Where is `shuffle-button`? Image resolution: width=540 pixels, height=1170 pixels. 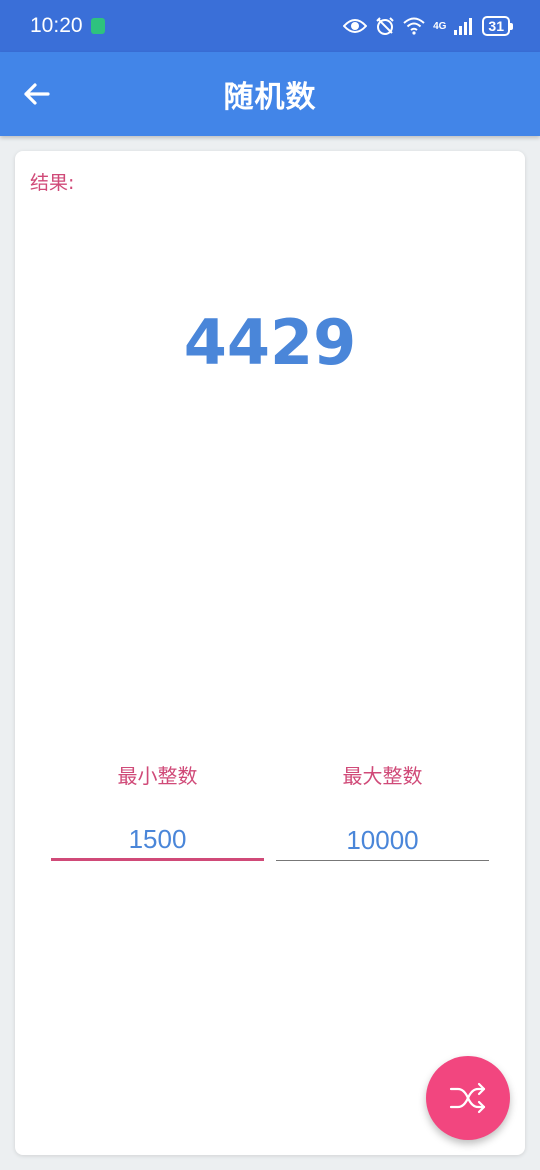
shuffle-button is located at coordinates (468, 1098).